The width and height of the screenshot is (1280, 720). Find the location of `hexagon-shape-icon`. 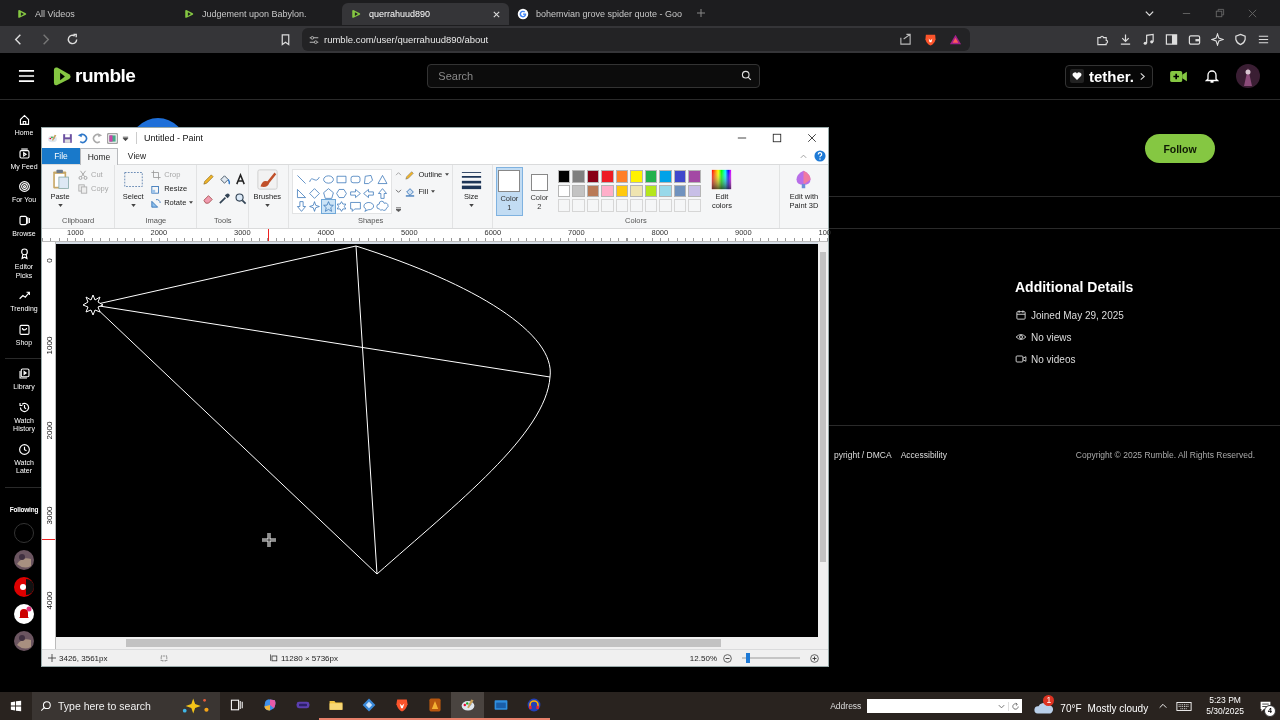

hexagon-shape-icon is located at coordinates (342, 193).